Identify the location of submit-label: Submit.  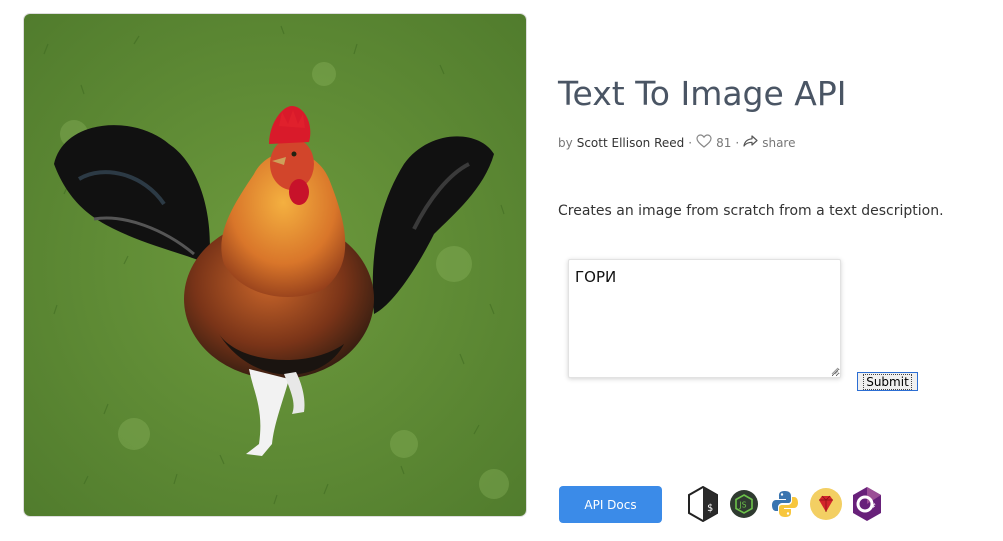
(887, 381).